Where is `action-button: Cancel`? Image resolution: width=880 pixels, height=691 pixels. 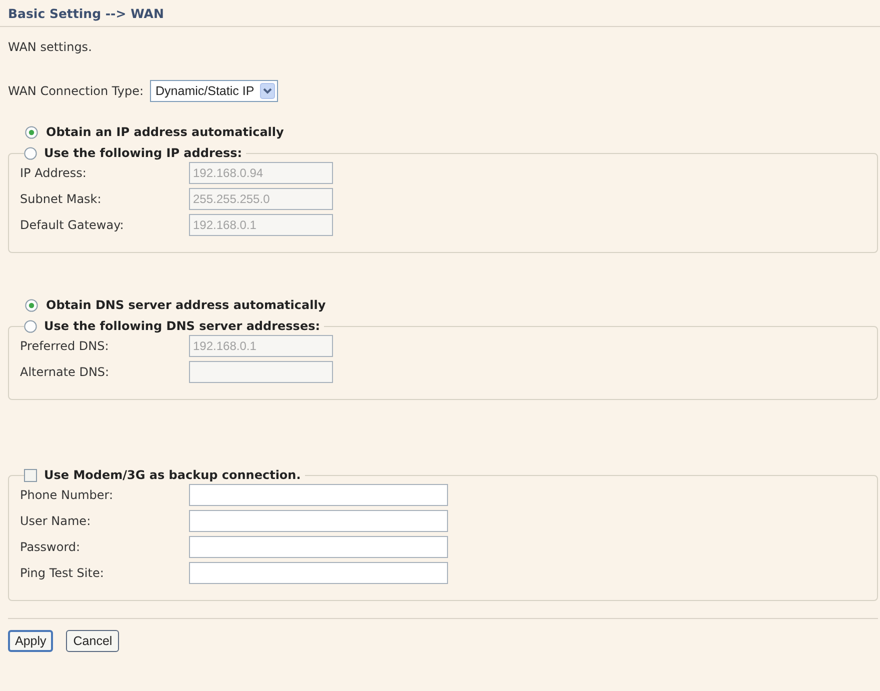
action-button: Cancel is located at coordinates (93, 641).